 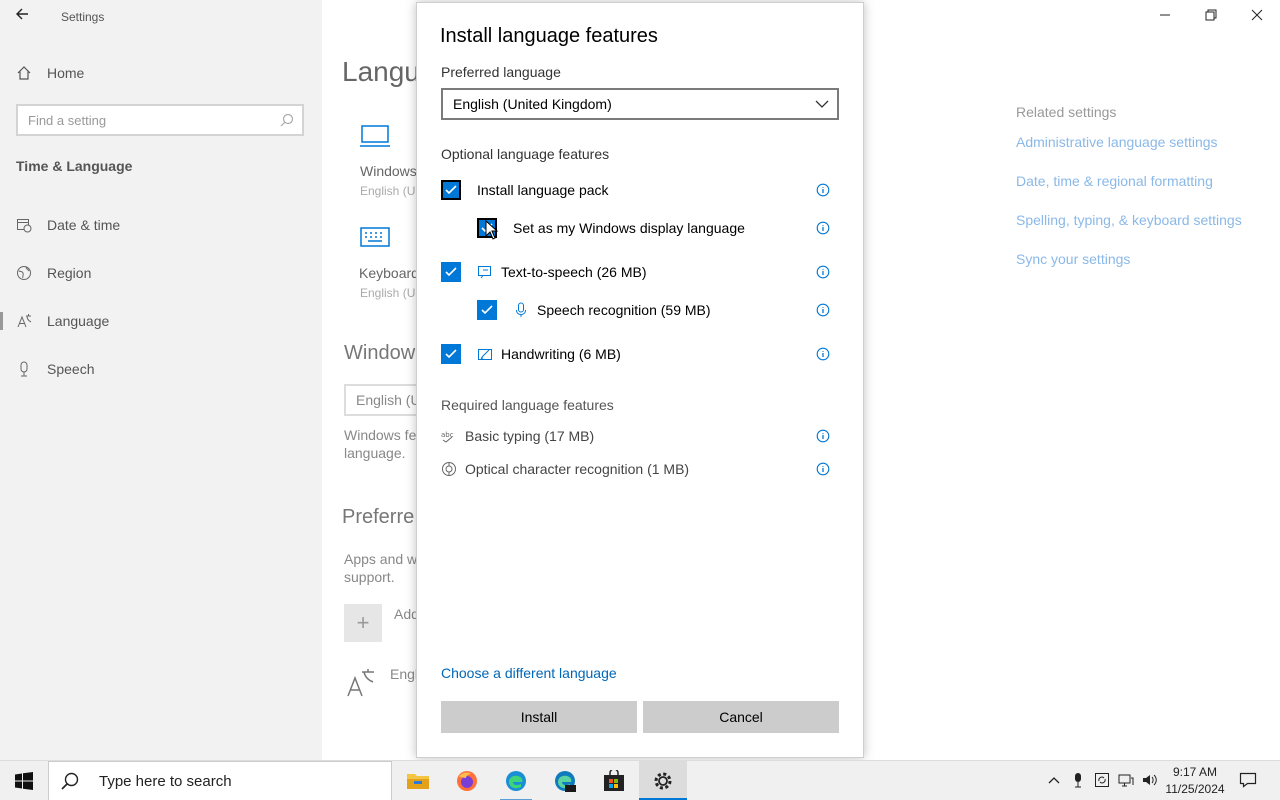 I want to click on nav-item-label: Language, so click(x=78, y=321).